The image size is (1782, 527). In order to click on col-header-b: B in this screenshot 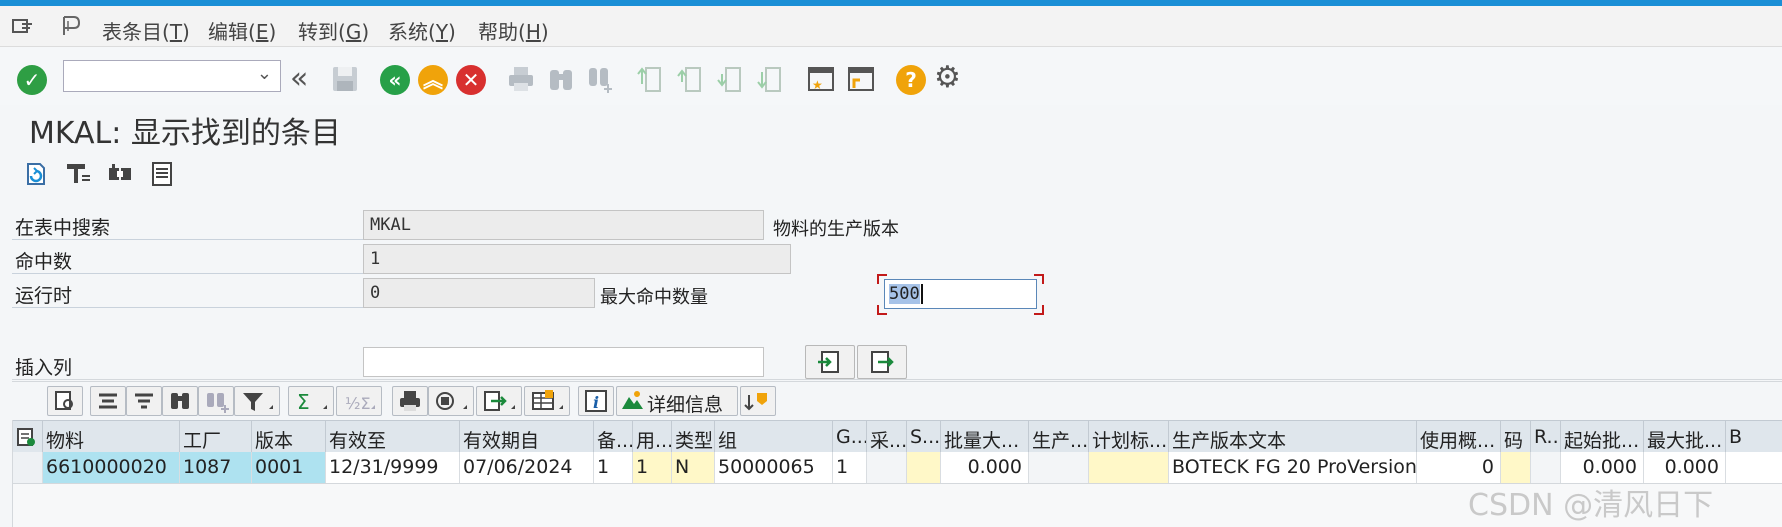, I will do `click(1754, 437)`.